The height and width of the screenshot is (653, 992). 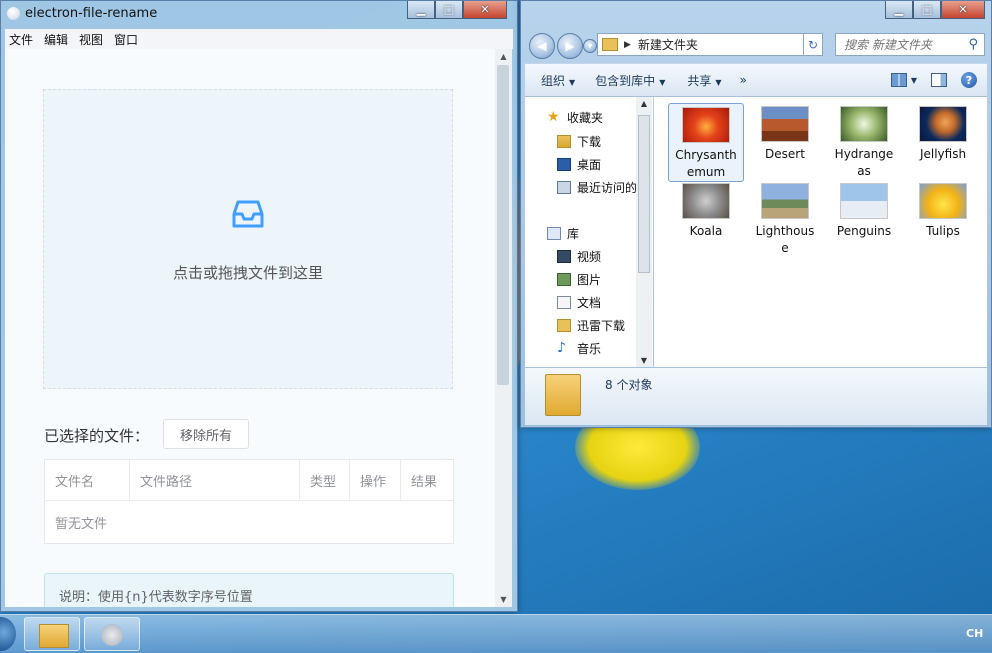 I want to click on menu-bar: 文件 编辑 视图 窗口, so click(x=259, y=39).